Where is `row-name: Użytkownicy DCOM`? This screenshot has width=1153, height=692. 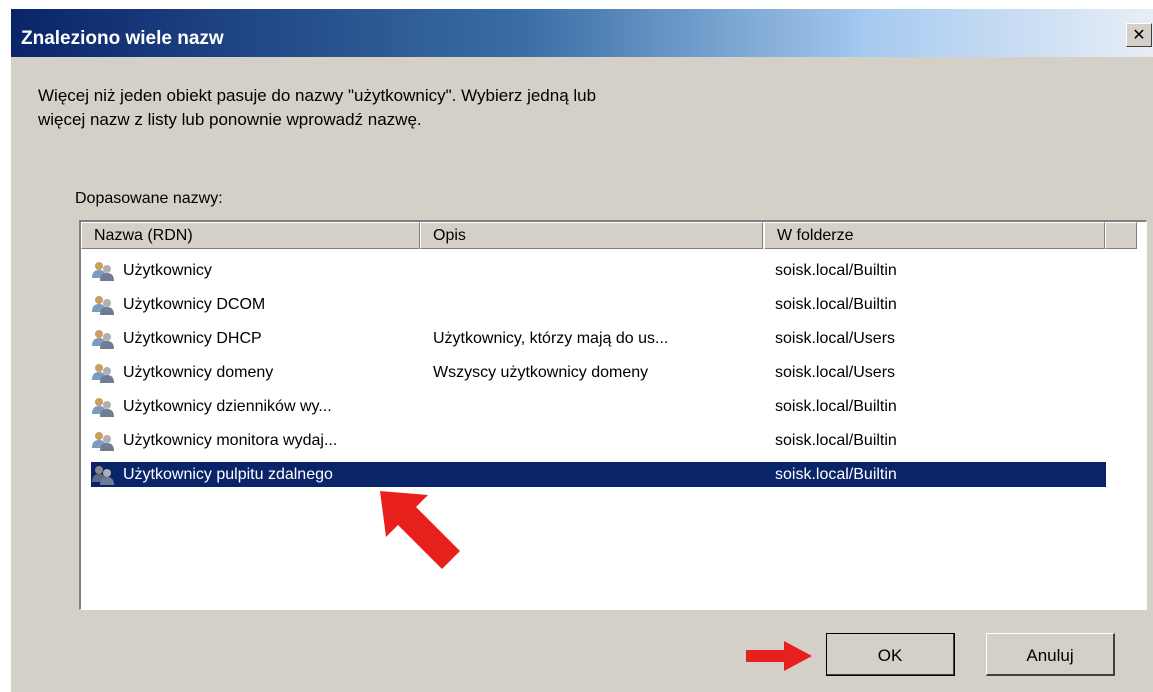 row-name: Użytkownicy DCOM is located at coordinates (194, 304).